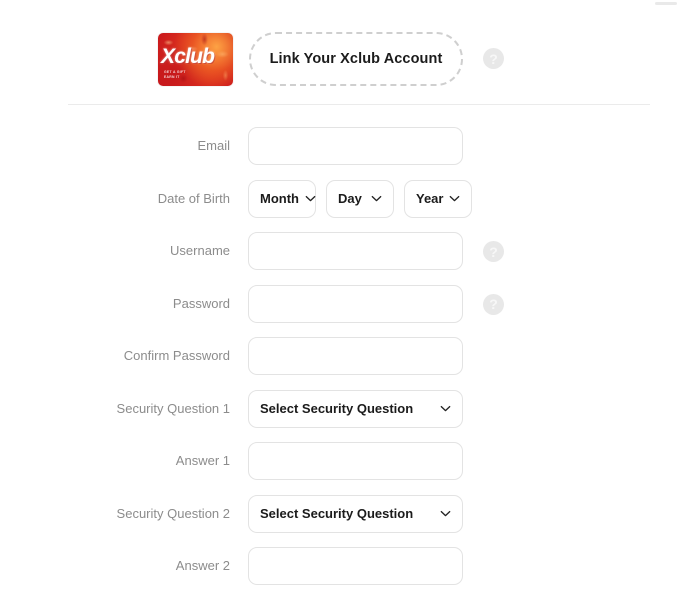  What do you see at coordinates (173, 513) in the screenshot?
I see `label-security-question-2: Security Question 2` at bounding box center [173, 513].